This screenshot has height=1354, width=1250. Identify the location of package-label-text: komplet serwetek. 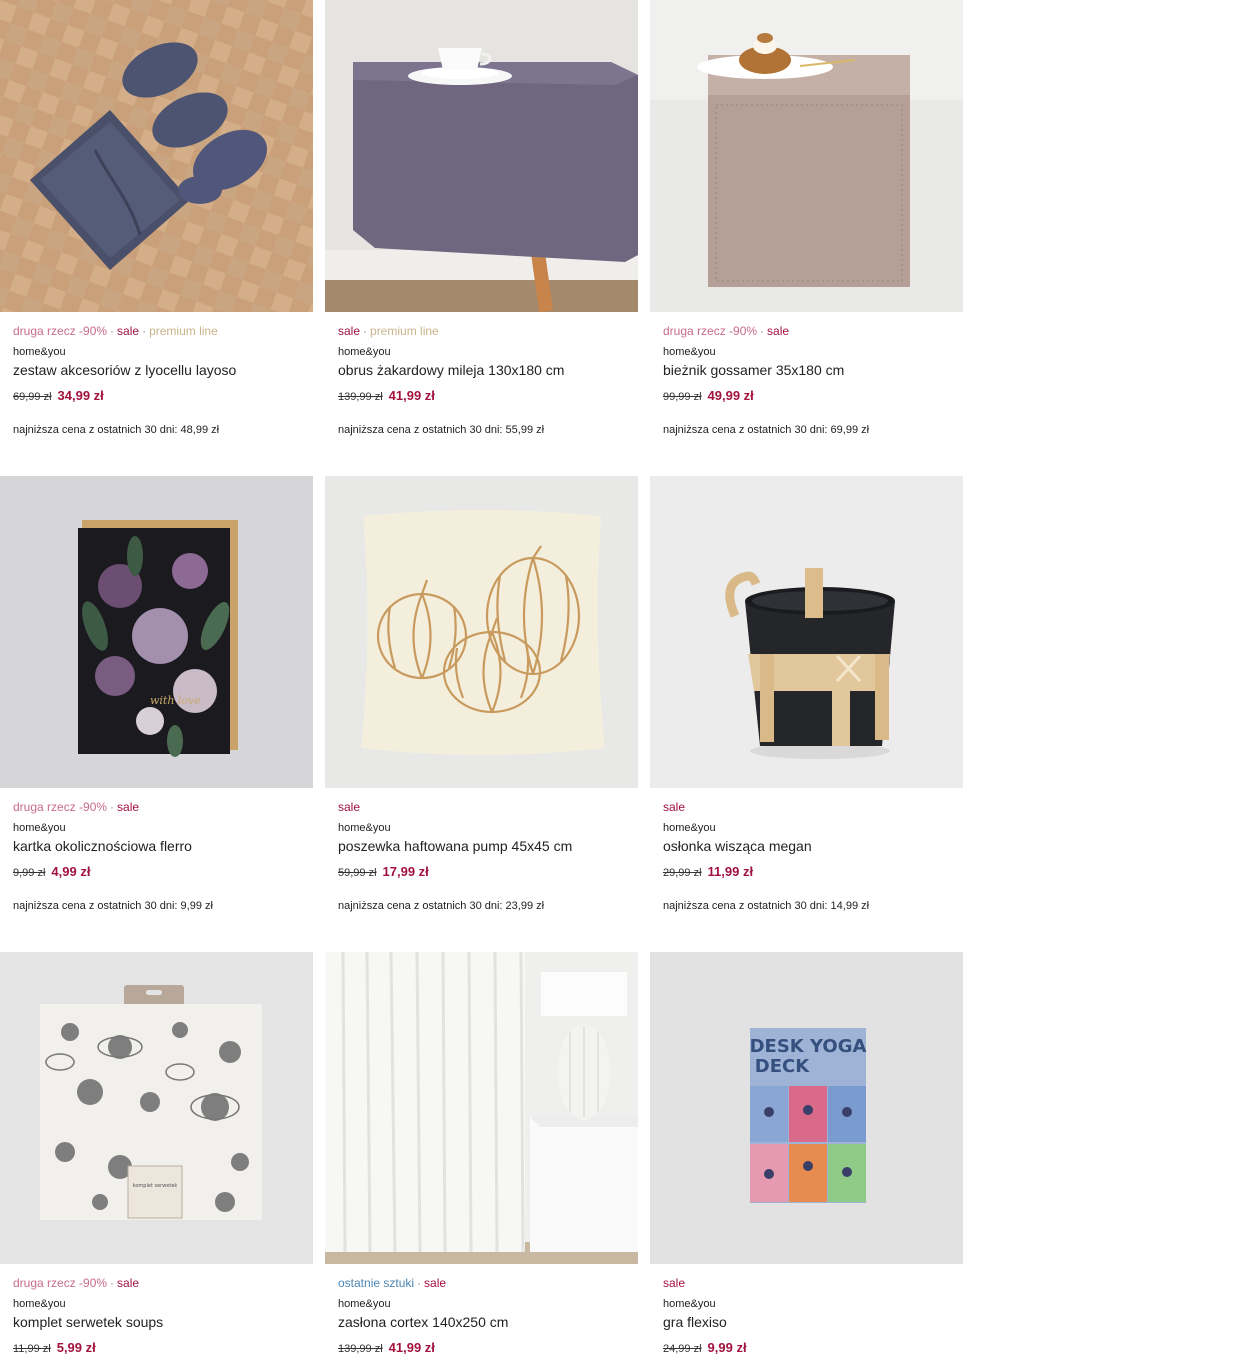
(155, 1186).